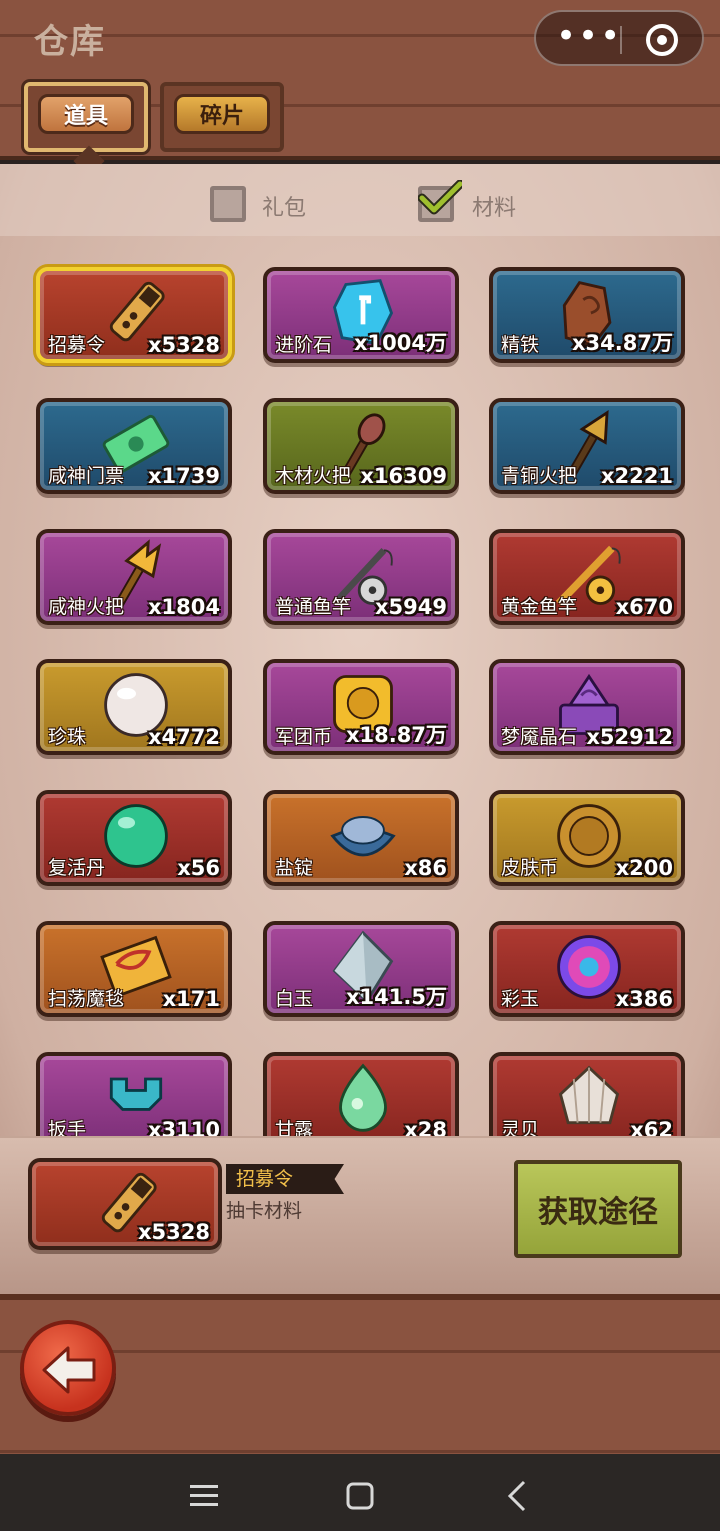 The image size is (720, 1531). Describe the element at coordinates (184, 345) in the screenshot. I see `item-count: x5328` at that location.